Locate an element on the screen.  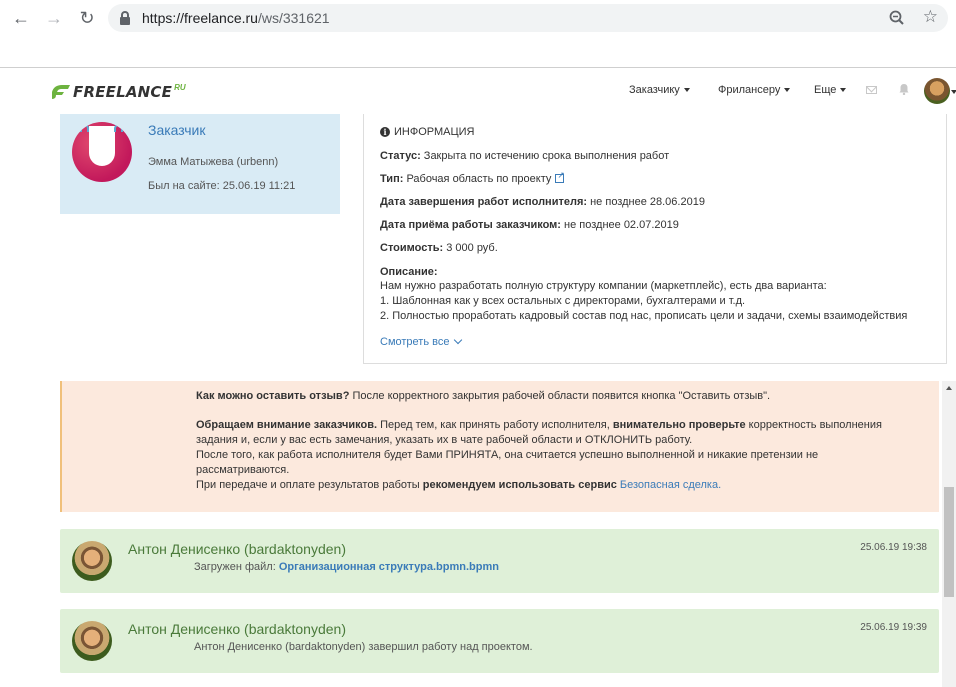
logo-mark-icon is located at coordinates (61, 92).